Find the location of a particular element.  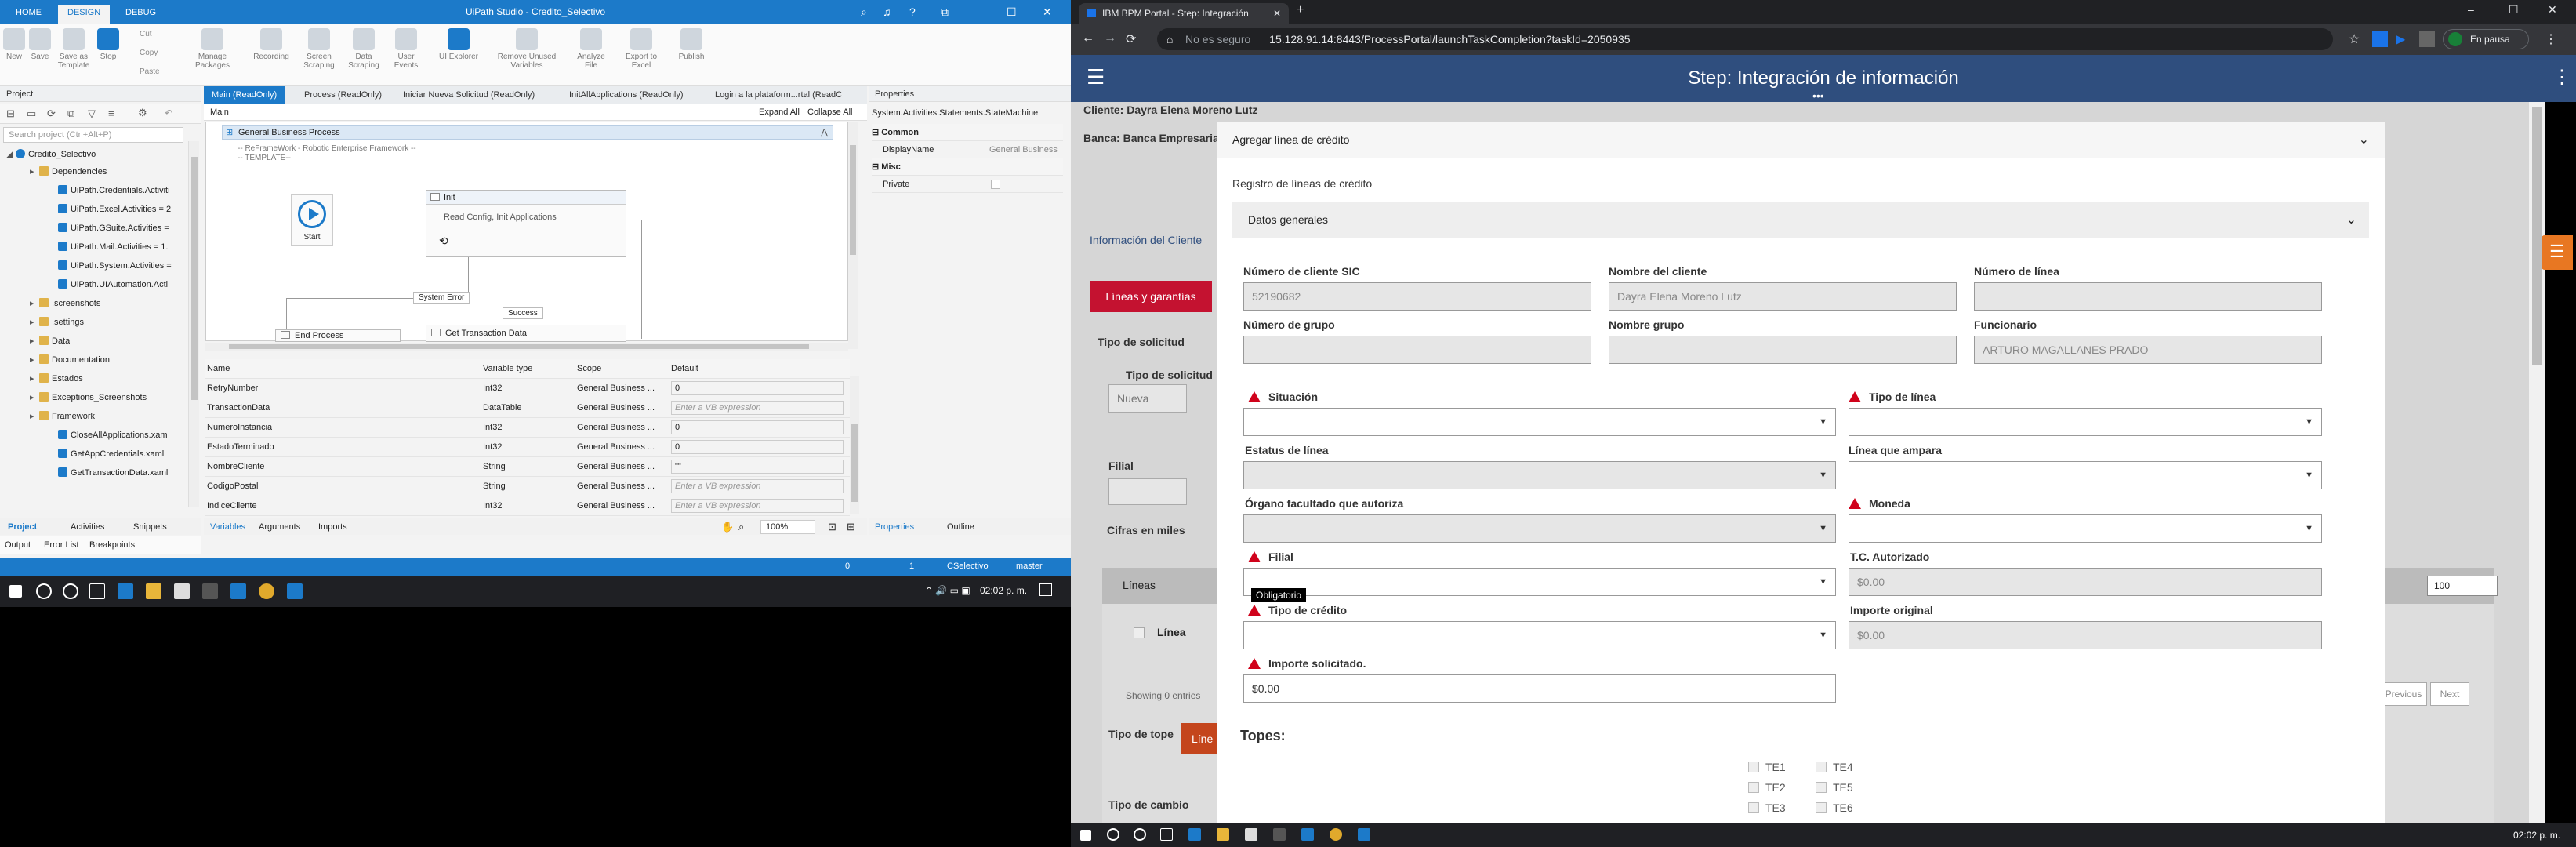

app-icon is located at coordinates (210, 591).